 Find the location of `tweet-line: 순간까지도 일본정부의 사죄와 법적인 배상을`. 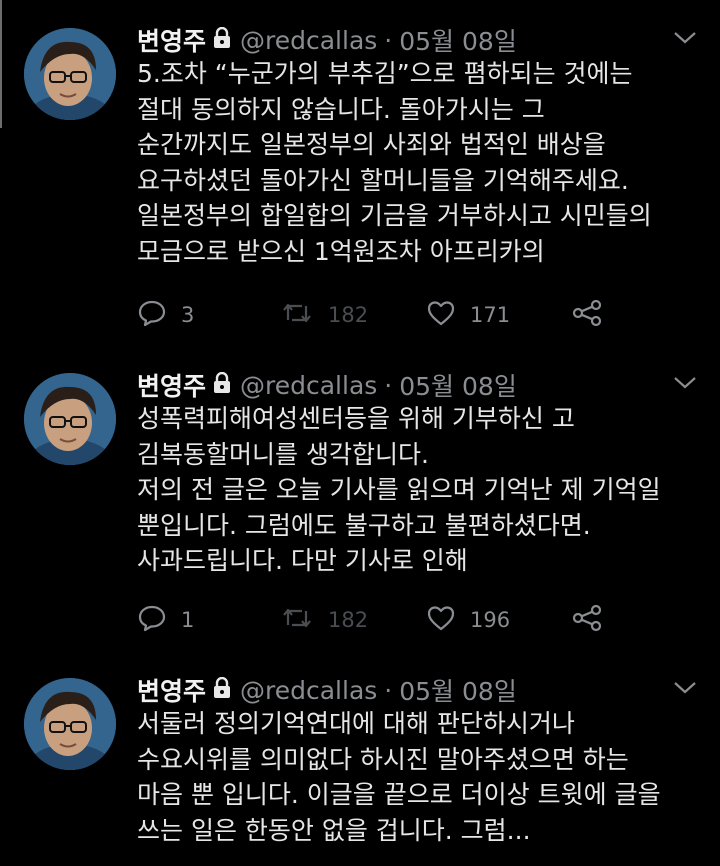

tweet-line: 순간까지도 일본정부의 사죄와 법적인 배상을 is located at coordinates (371, 144).